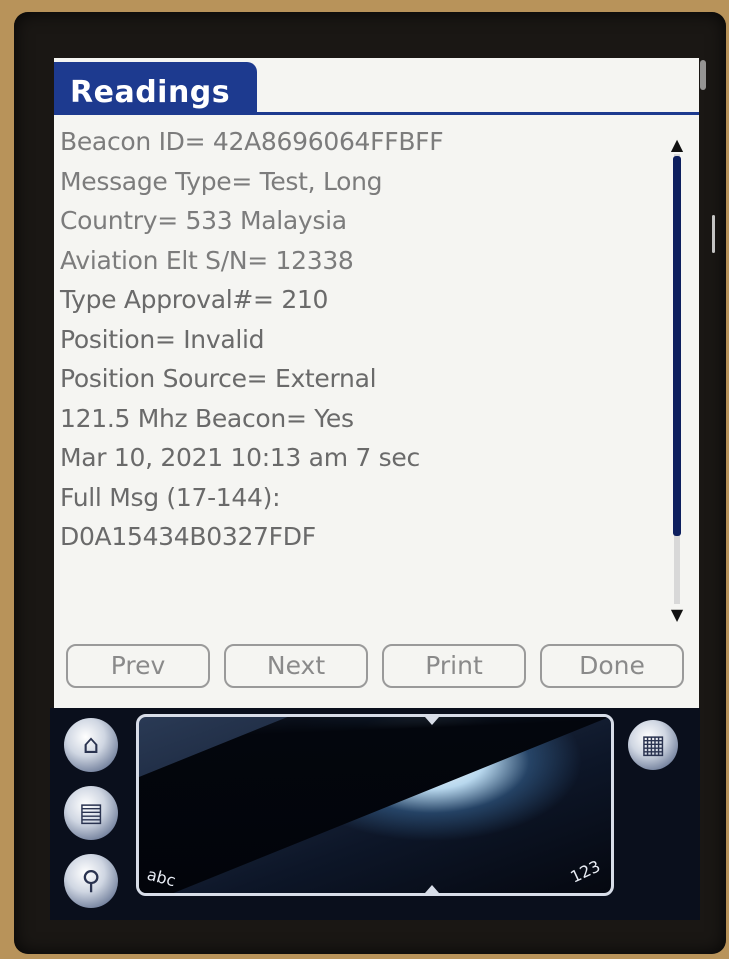 This screenshot has width=729, height=959. Describe the element at coordinates (703, 75) in the screenshot. I see `screen-glare` at that location.